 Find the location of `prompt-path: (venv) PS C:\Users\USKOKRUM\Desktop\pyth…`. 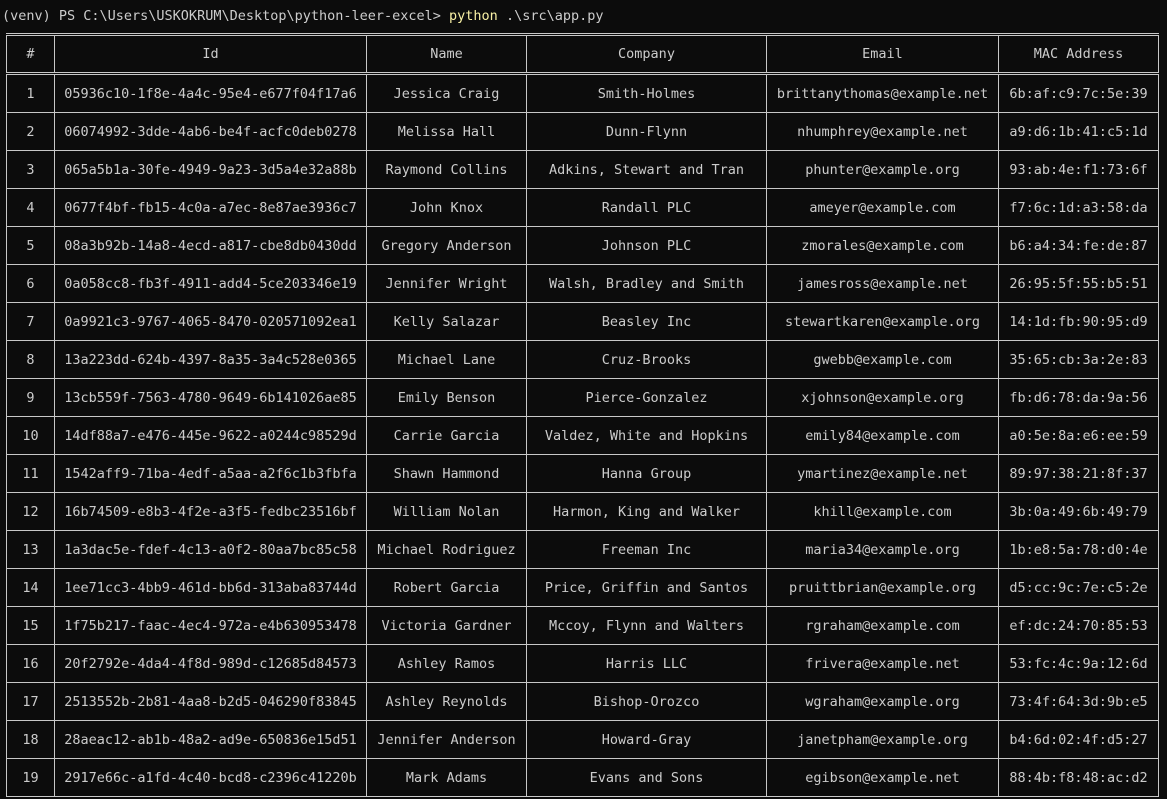

prompt-path: (venv) PS C:\Users\USKOKRUM\Desktop\pyth… is located at coordinates (226, 16).